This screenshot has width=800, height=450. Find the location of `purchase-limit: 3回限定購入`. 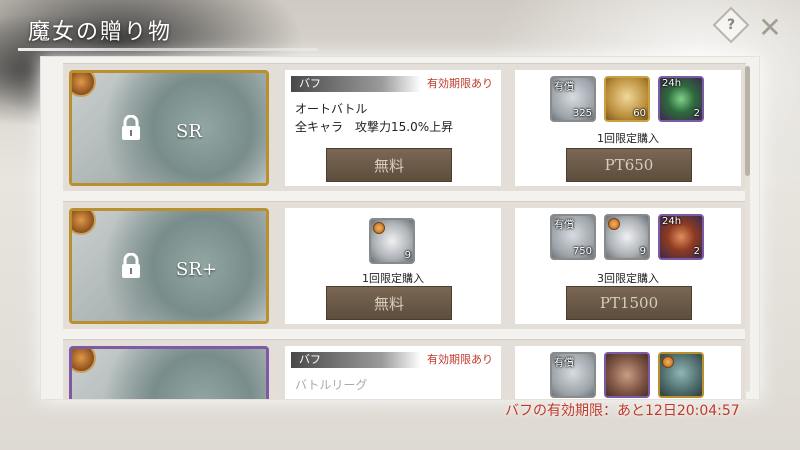

purchase-limit: 3回限定購入 is located at coordinates (628, 278).